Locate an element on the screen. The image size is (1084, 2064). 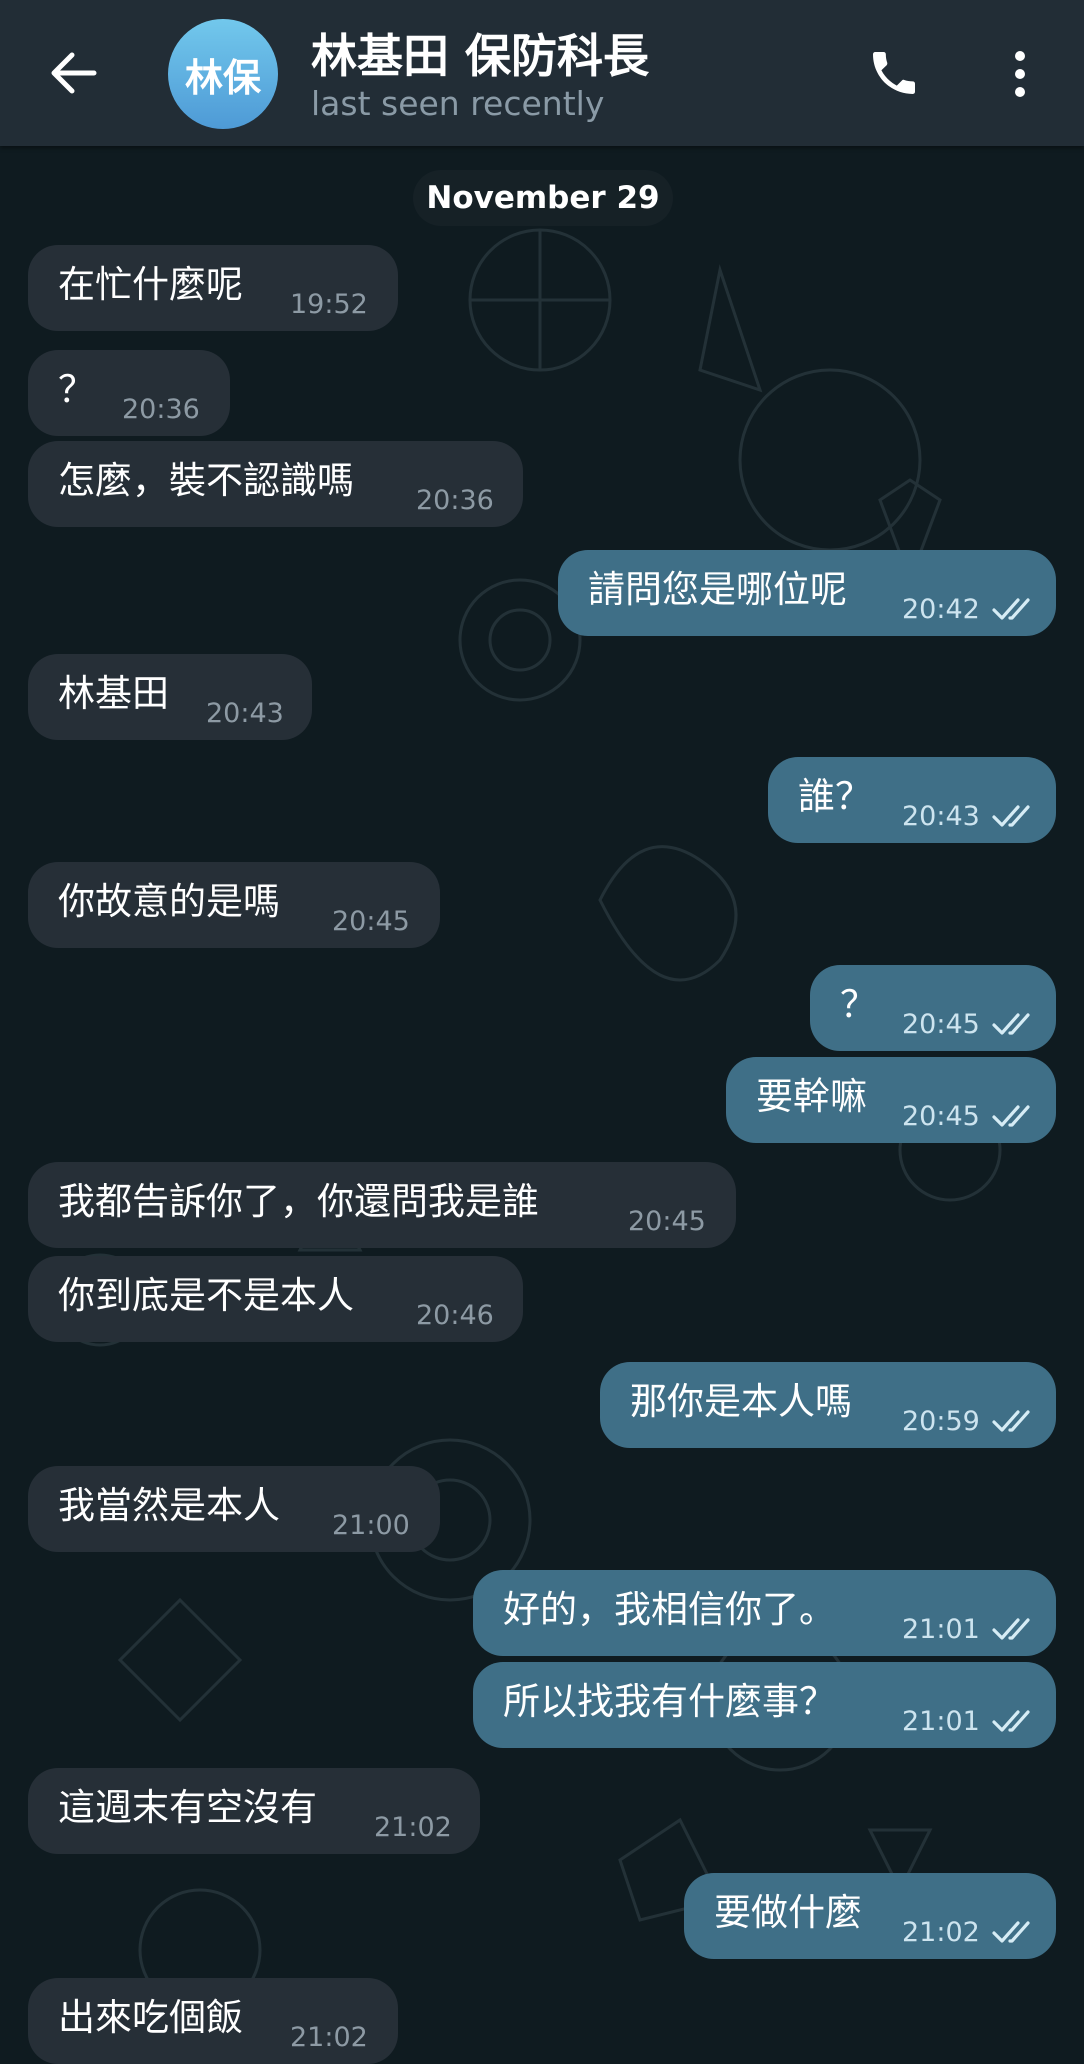
message-text: 要幹嘛 is located at coordinates (811, 1096).